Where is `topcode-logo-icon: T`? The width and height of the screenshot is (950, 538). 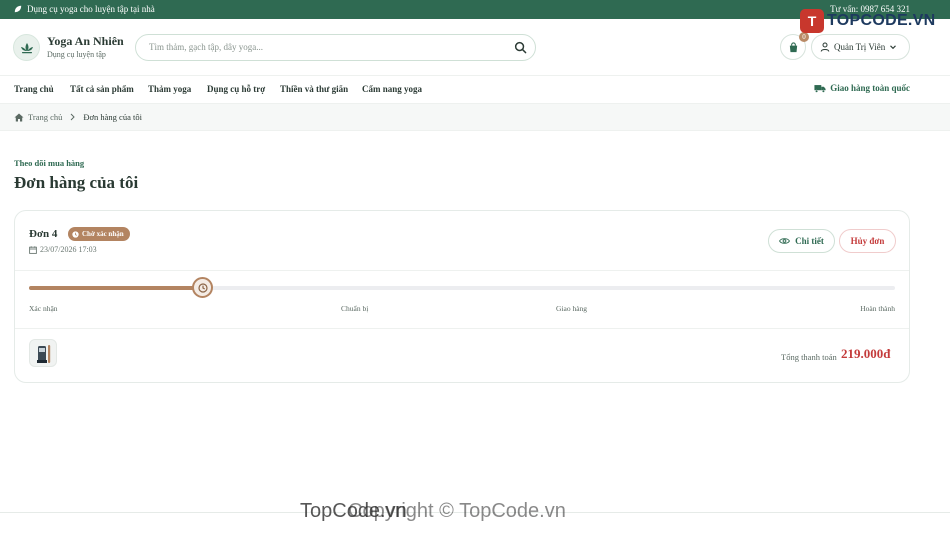 topcode-logo-icon: T is located at coordinates (812, 21).